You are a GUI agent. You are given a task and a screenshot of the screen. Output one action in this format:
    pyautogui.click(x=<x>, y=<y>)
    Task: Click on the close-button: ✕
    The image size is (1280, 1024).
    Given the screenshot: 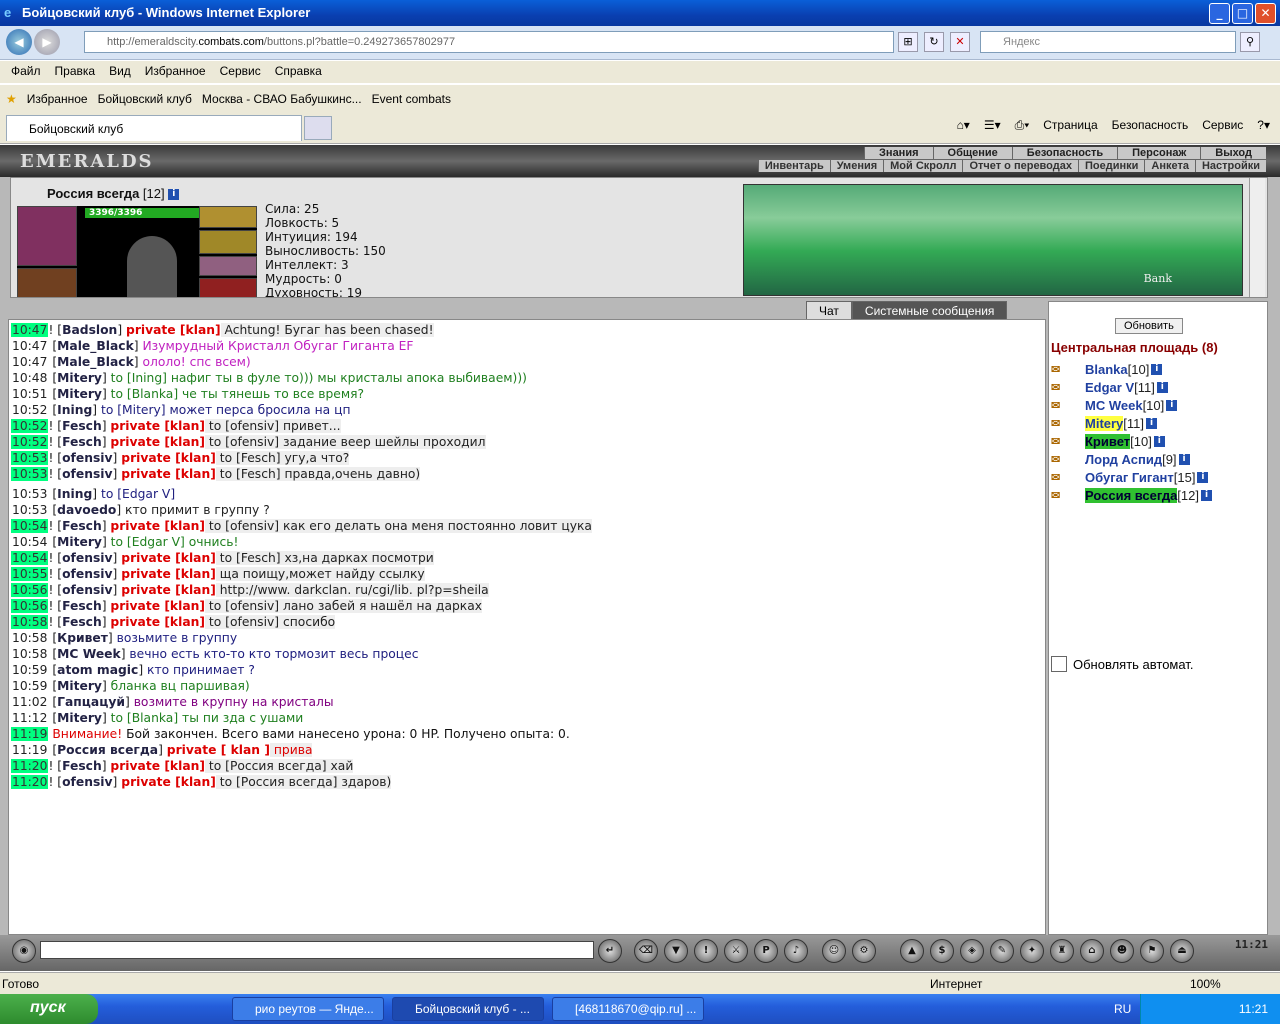 What is the action you would take?
    pyautogui.click(x=1265, y=13)
    